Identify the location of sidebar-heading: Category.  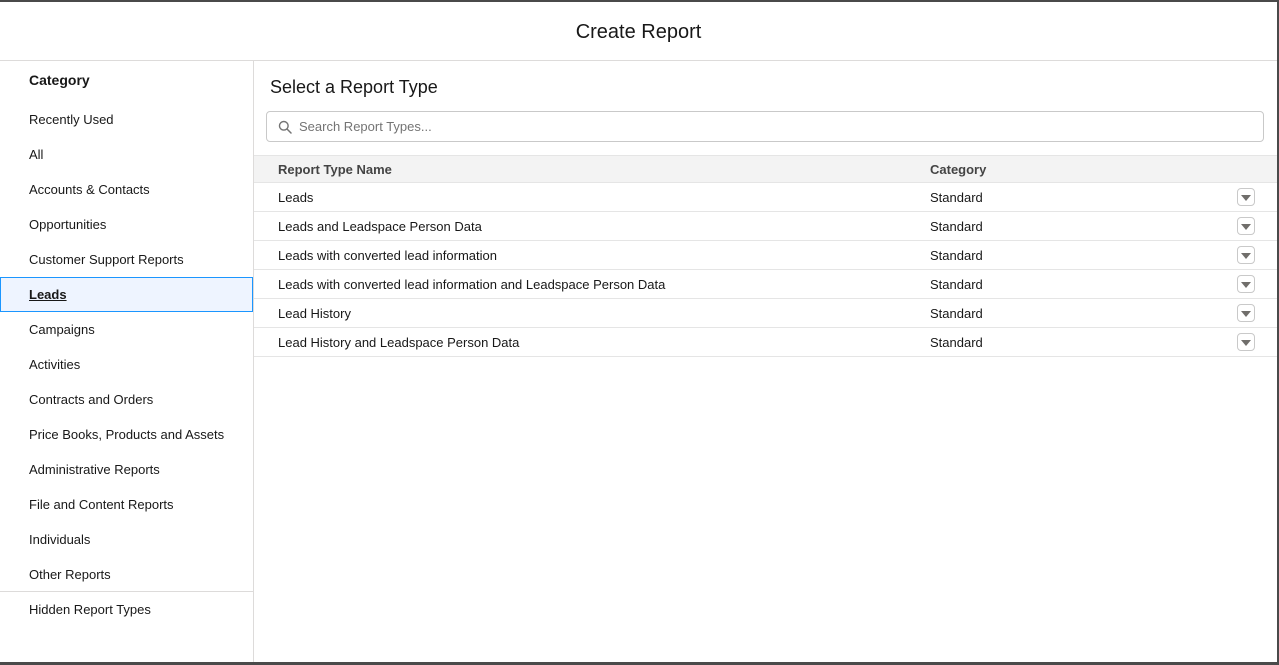
(59, 80).